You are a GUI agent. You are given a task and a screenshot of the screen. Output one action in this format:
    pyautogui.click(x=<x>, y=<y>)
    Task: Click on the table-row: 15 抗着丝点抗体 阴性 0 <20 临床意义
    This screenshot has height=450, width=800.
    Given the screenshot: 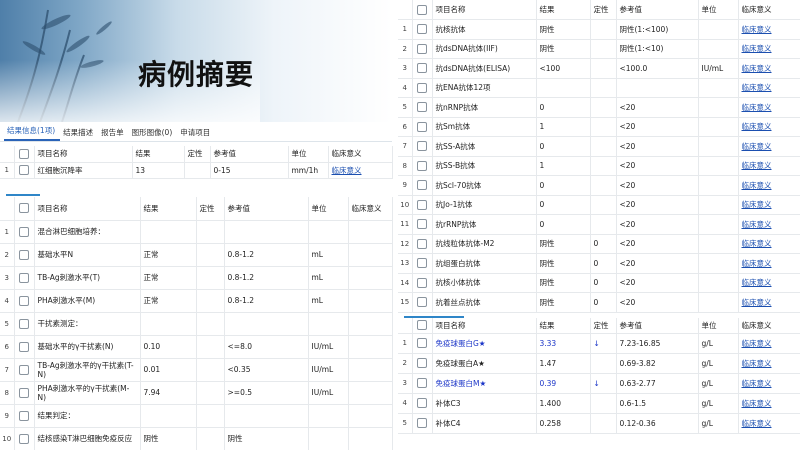 What is the action you would take?
    pyautogui.click(x=599, y=302)
    